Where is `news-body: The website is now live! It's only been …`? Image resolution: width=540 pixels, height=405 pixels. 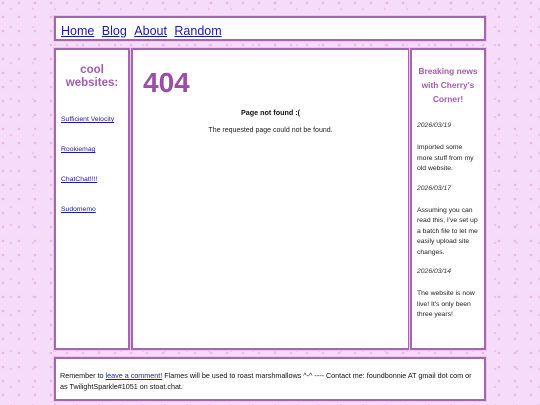 news-body: The website is now live! It's only been … is located at coordinates (446, 304).